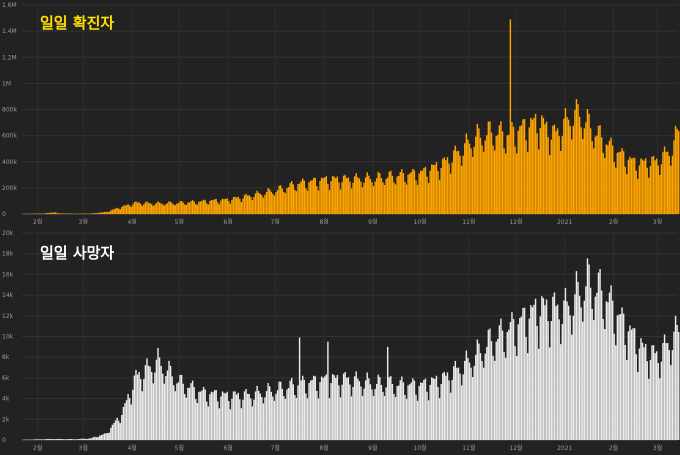  I want to click on x-tick-label: 5월, so click(179, 448).